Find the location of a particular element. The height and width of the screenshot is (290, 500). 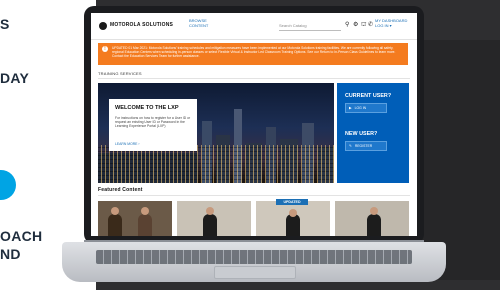

motorola-logo-icon is located at coordinates (103, 26).